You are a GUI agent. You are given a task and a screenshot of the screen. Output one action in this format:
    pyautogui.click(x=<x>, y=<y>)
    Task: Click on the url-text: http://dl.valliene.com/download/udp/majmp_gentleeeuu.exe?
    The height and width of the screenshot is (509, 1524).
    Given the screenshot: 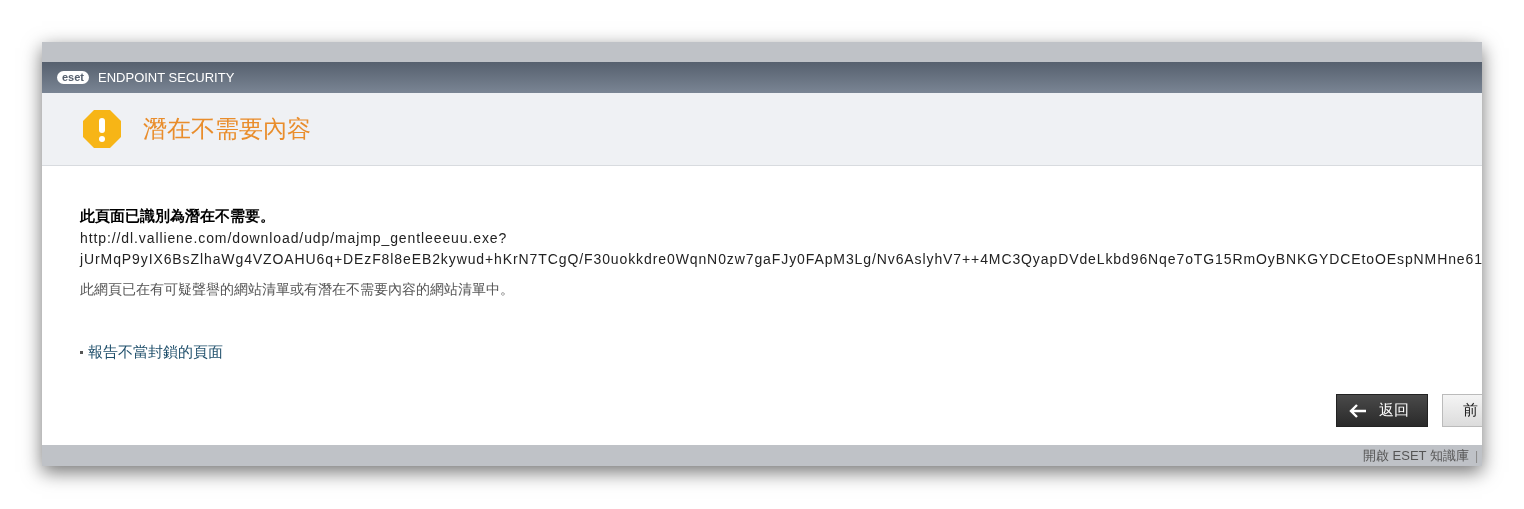 What is the action you would take?
    pyautogui.click(x=294, y=238)
    